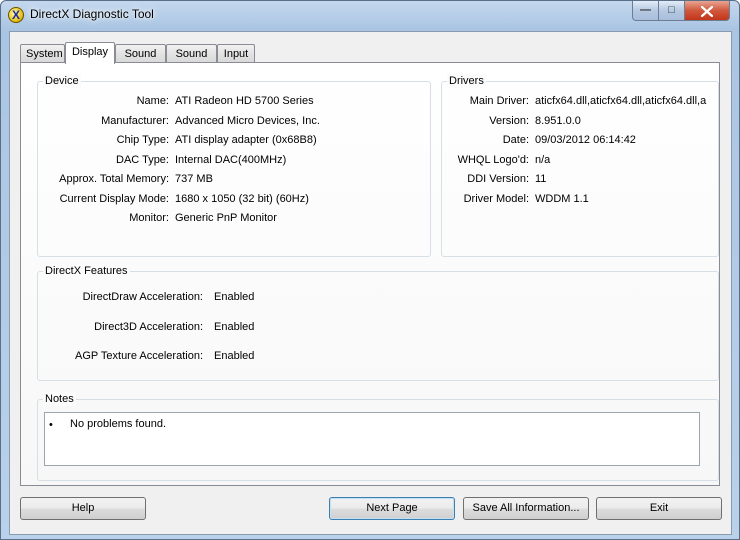 The image size is (740, 540). I want to click on drivers-value: 11, so click(541, 179).